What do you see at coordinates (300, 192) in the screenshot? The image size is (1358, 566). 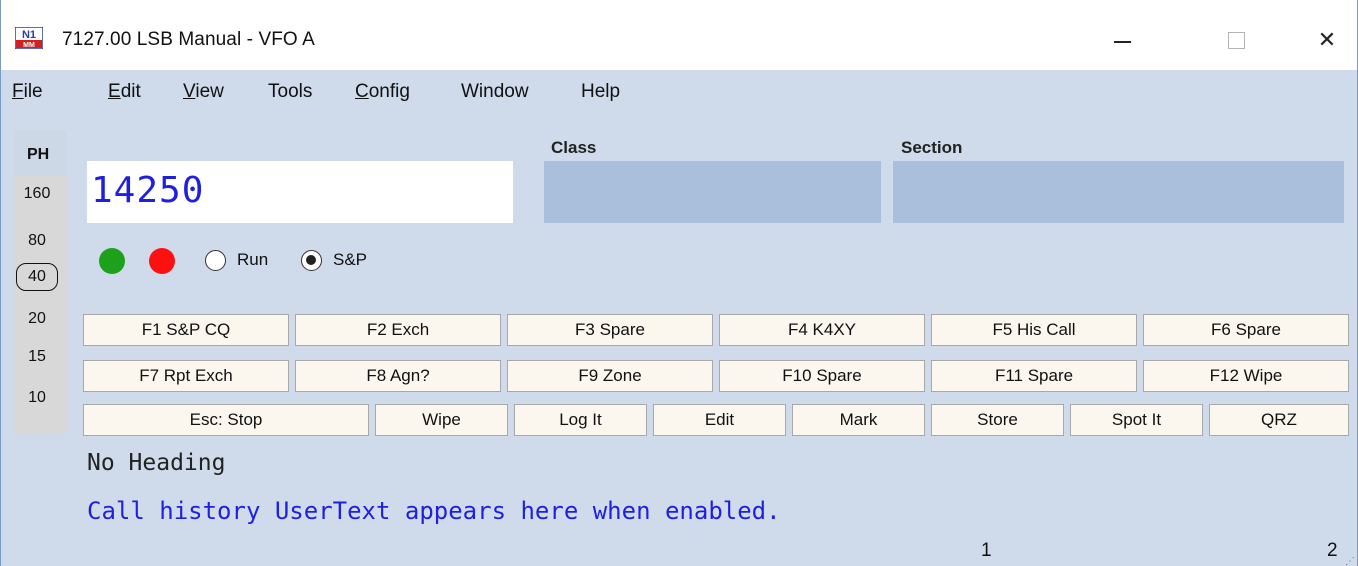 I see `callsign-input: 14250` at bounding box center [300, 192].